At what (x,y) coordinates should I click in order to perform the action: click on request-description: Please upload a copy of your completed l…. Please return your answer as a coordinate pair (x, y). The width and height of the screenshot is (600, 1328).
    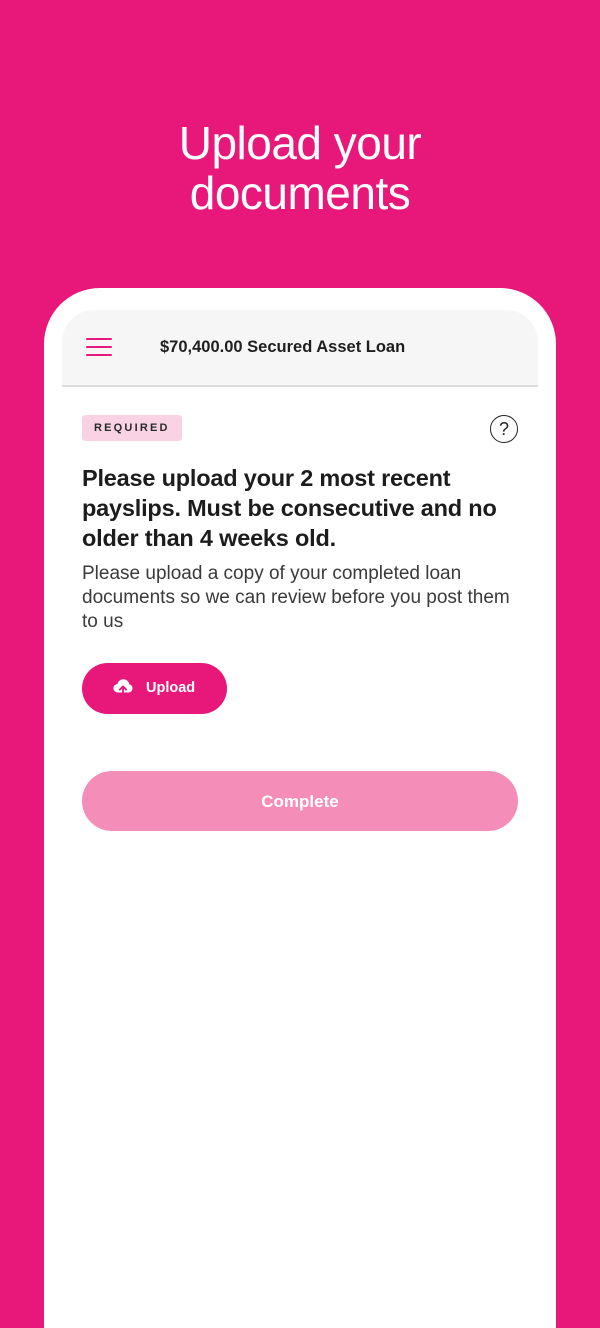
    Looking at the image, I should click on (296, 597).